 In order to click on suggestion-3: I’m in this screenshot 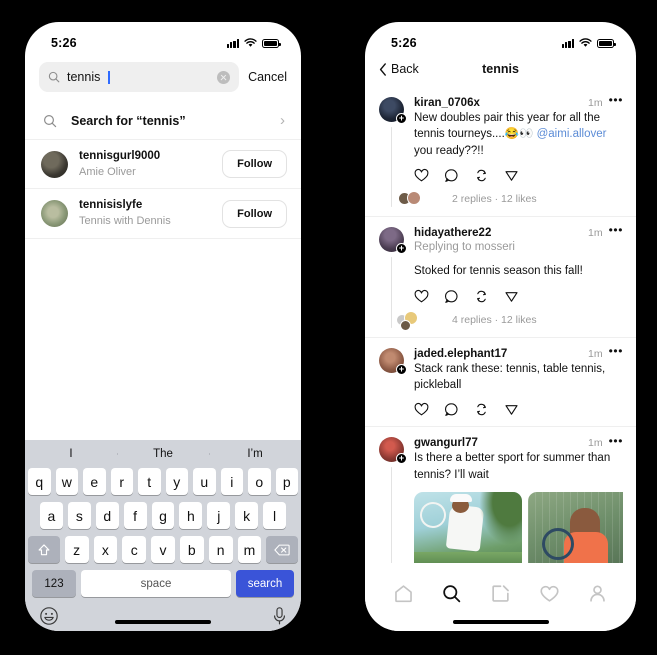, I will do `click(255, 454)`.